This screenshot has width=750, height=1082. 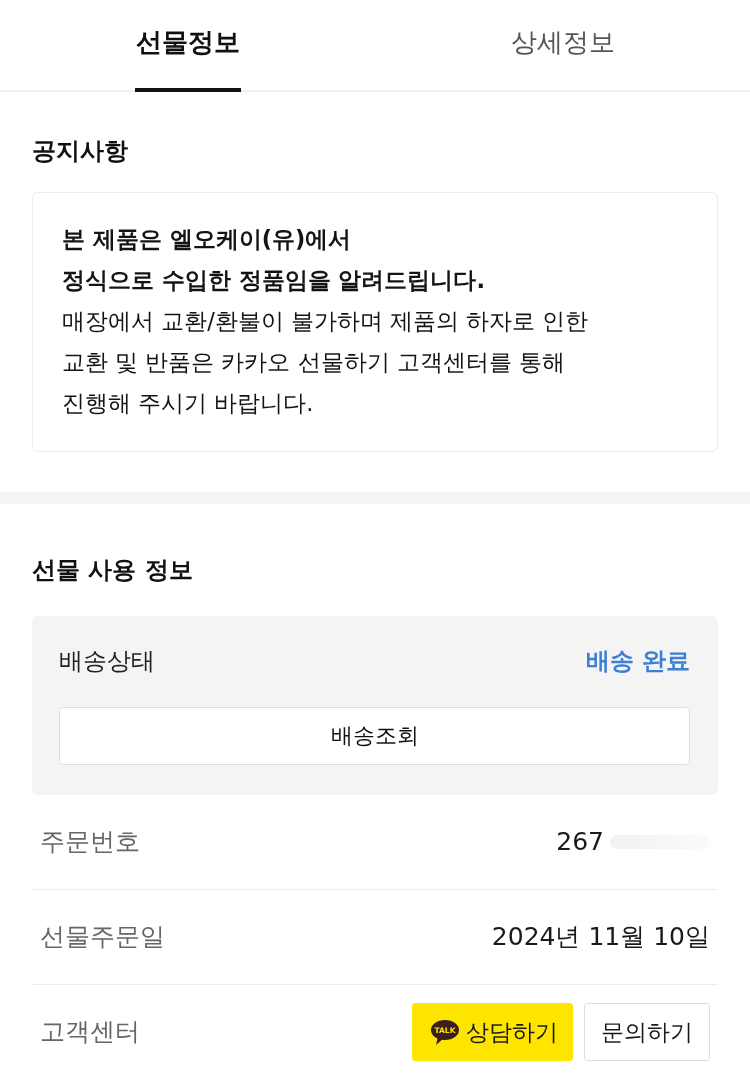 I want to click on notice-text: 매장에서 교환/환불이 불가하며 제품의 하자로 인한 교환 및 반품은 카카오 선물하기 고객센터를 통해 진행해 주시기 바랍니다., so click(x=325, y=362).